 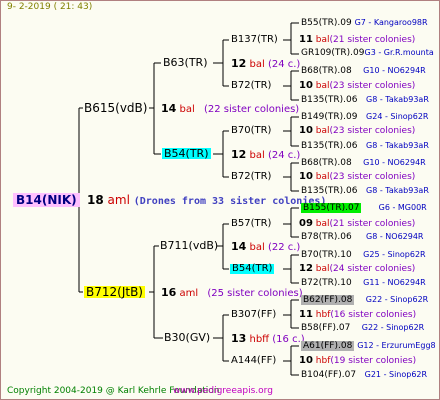 What do you see at coordinates (306, 223) in the screenshot?
I see `gen3-year-5: 09` at bounding box center [306, 223].